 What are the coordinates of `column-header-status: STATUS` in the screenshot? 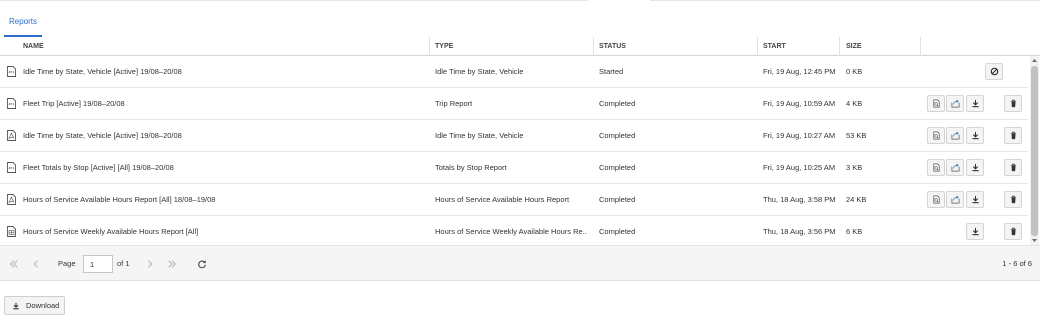 It's located at (612, 46).